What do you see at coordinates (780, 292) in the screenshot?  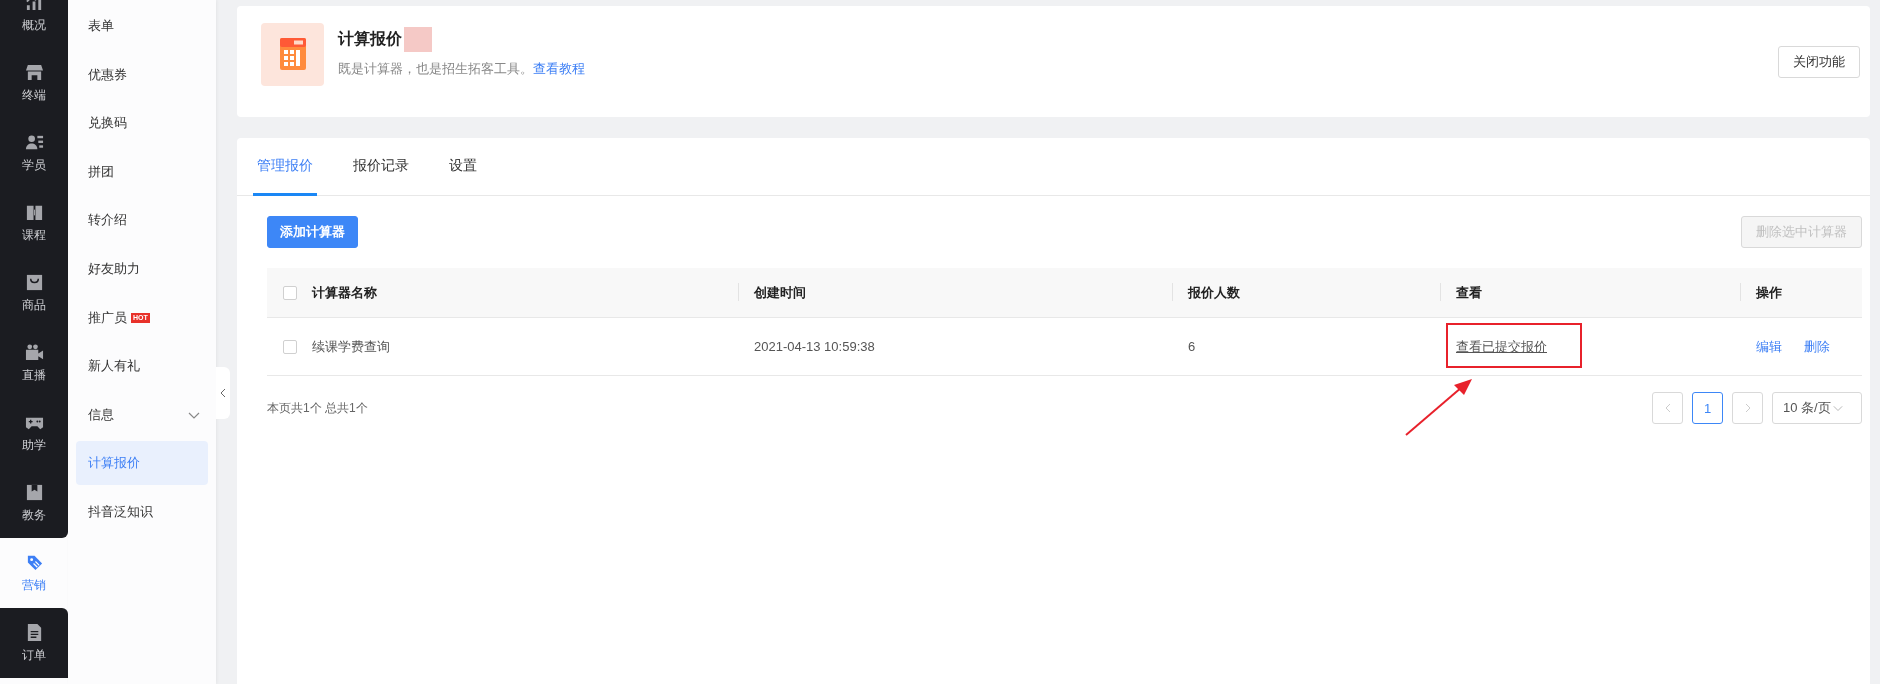 I see `column-header: 创建时间` at bounding box center [780, 292].